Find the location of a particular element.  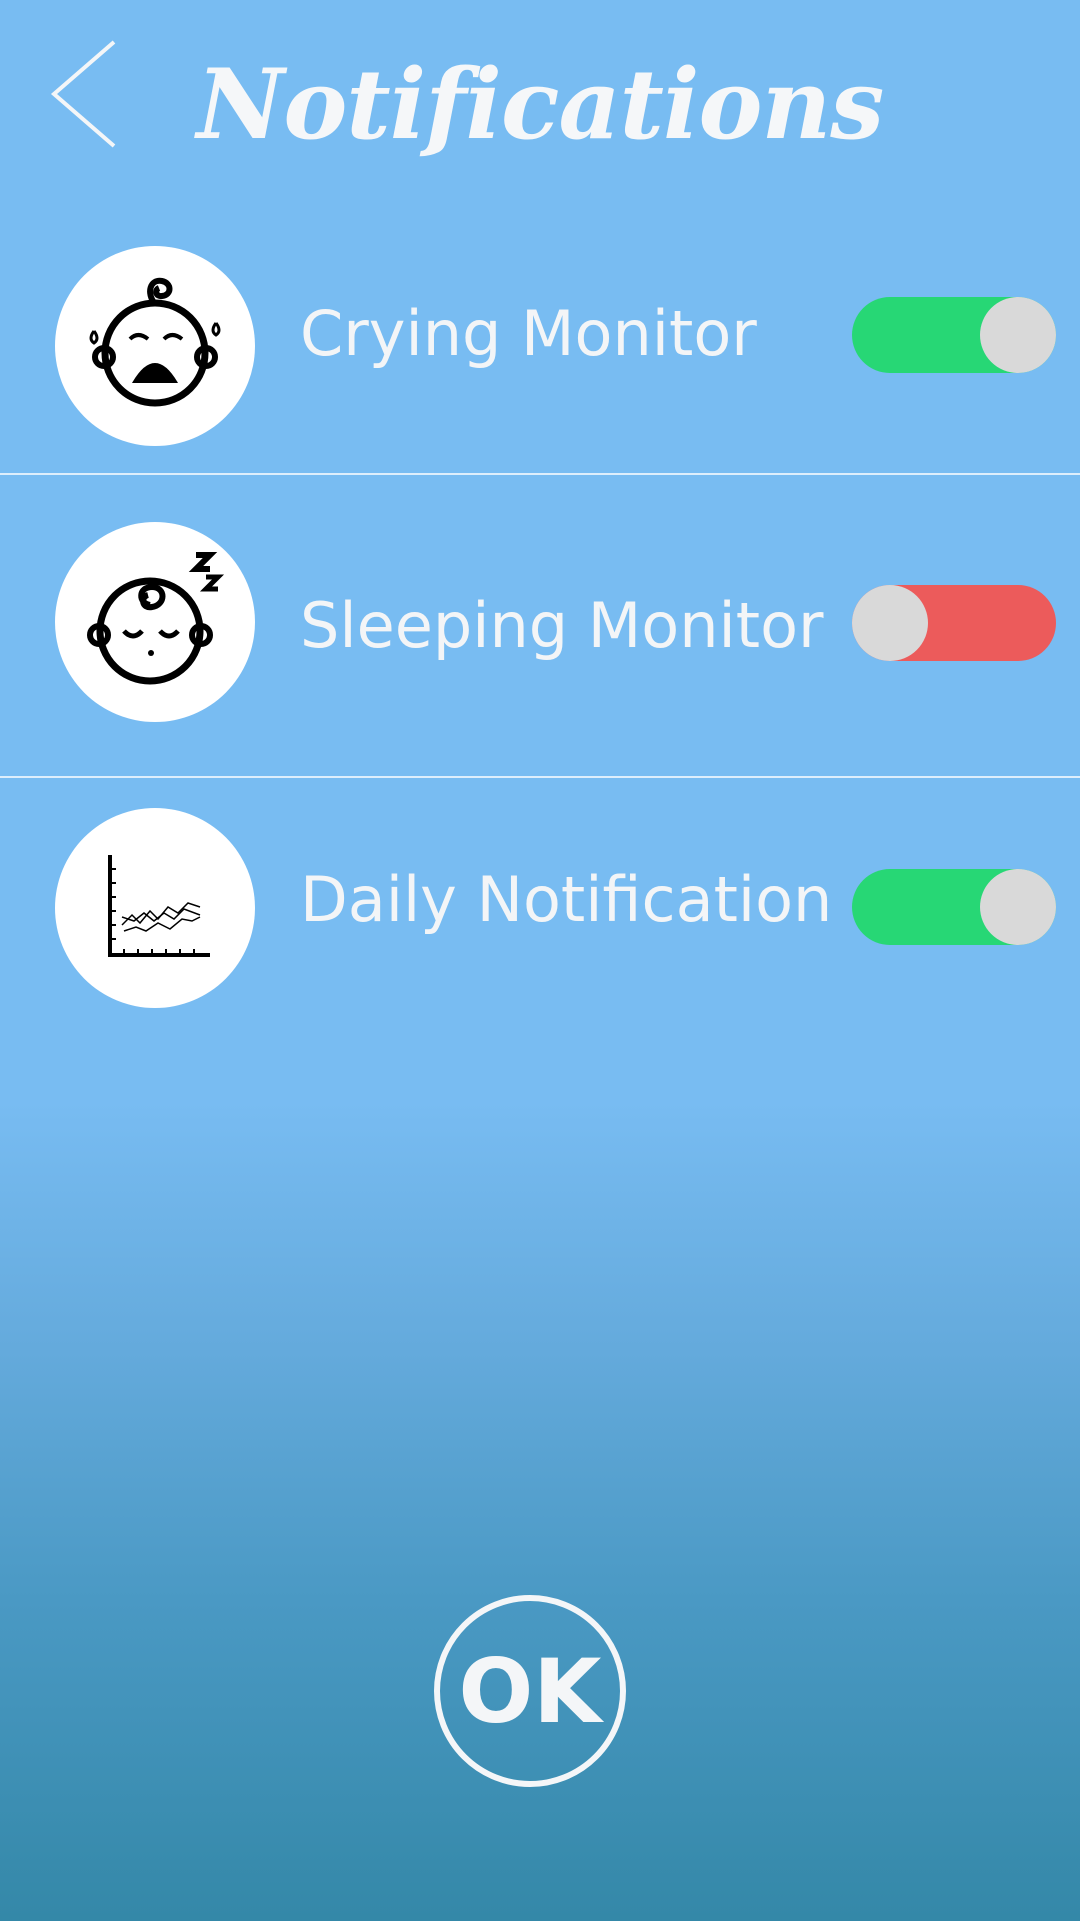

sleeping-baby-icon-circle is located at coordinates (155, 622).